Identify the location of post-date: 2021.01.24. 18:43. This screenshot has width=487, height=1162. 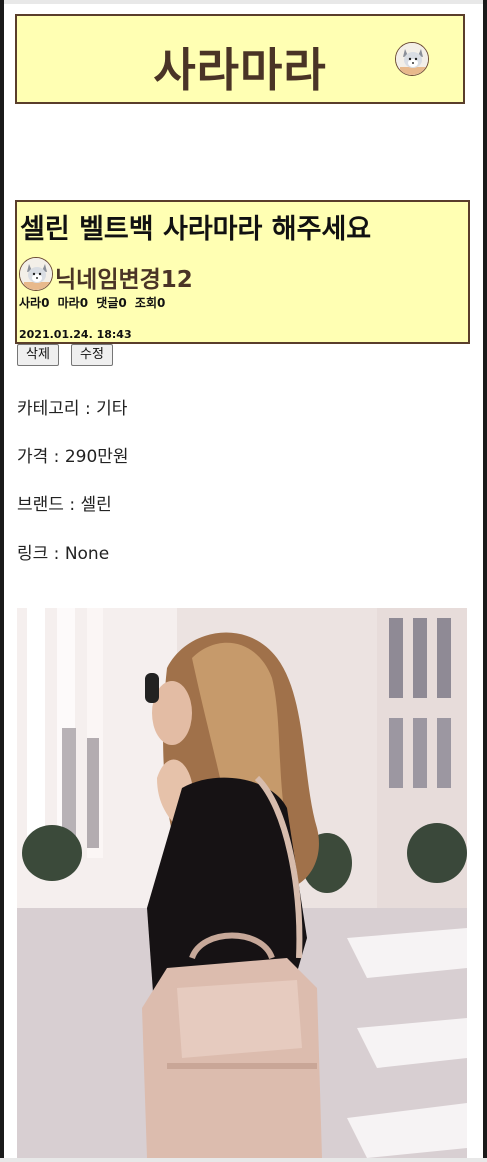
(75, 334).